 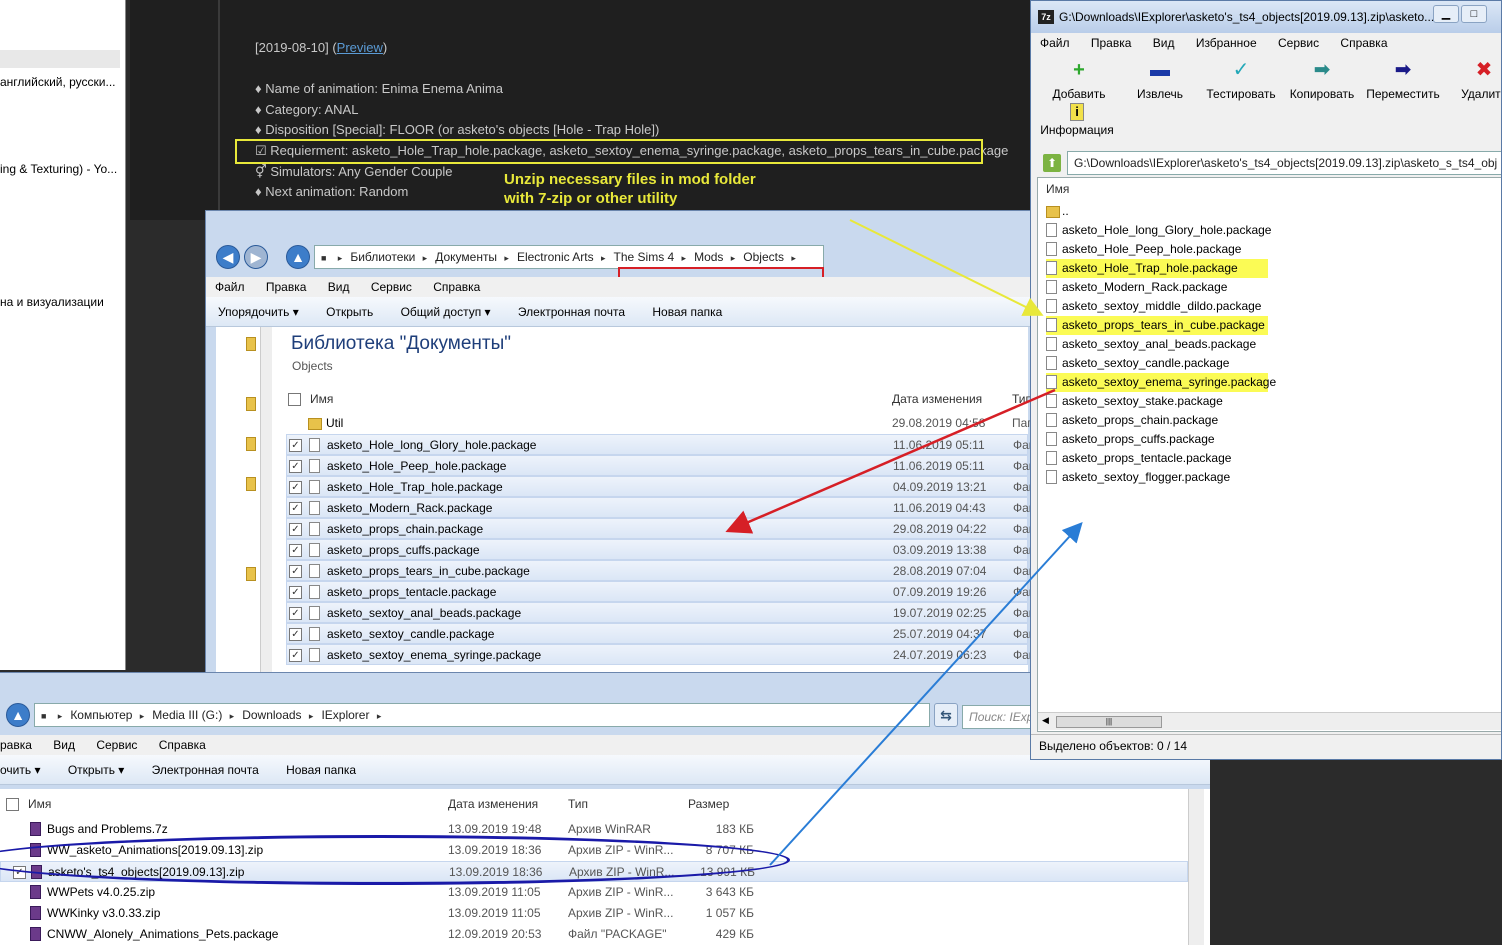 I want to click on breadcrumb: IExplorer, so click(x=345, y=715).